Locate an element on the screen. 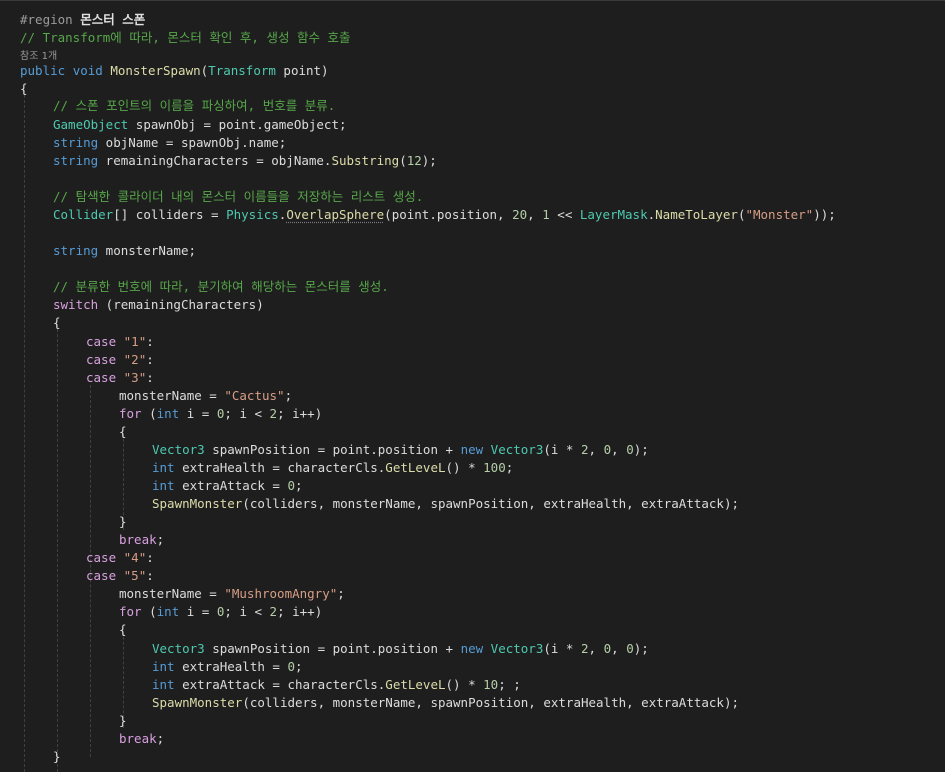 The image size is (945, 772). code-token: "MushroomAngry" is located at coordinates (281, 593).